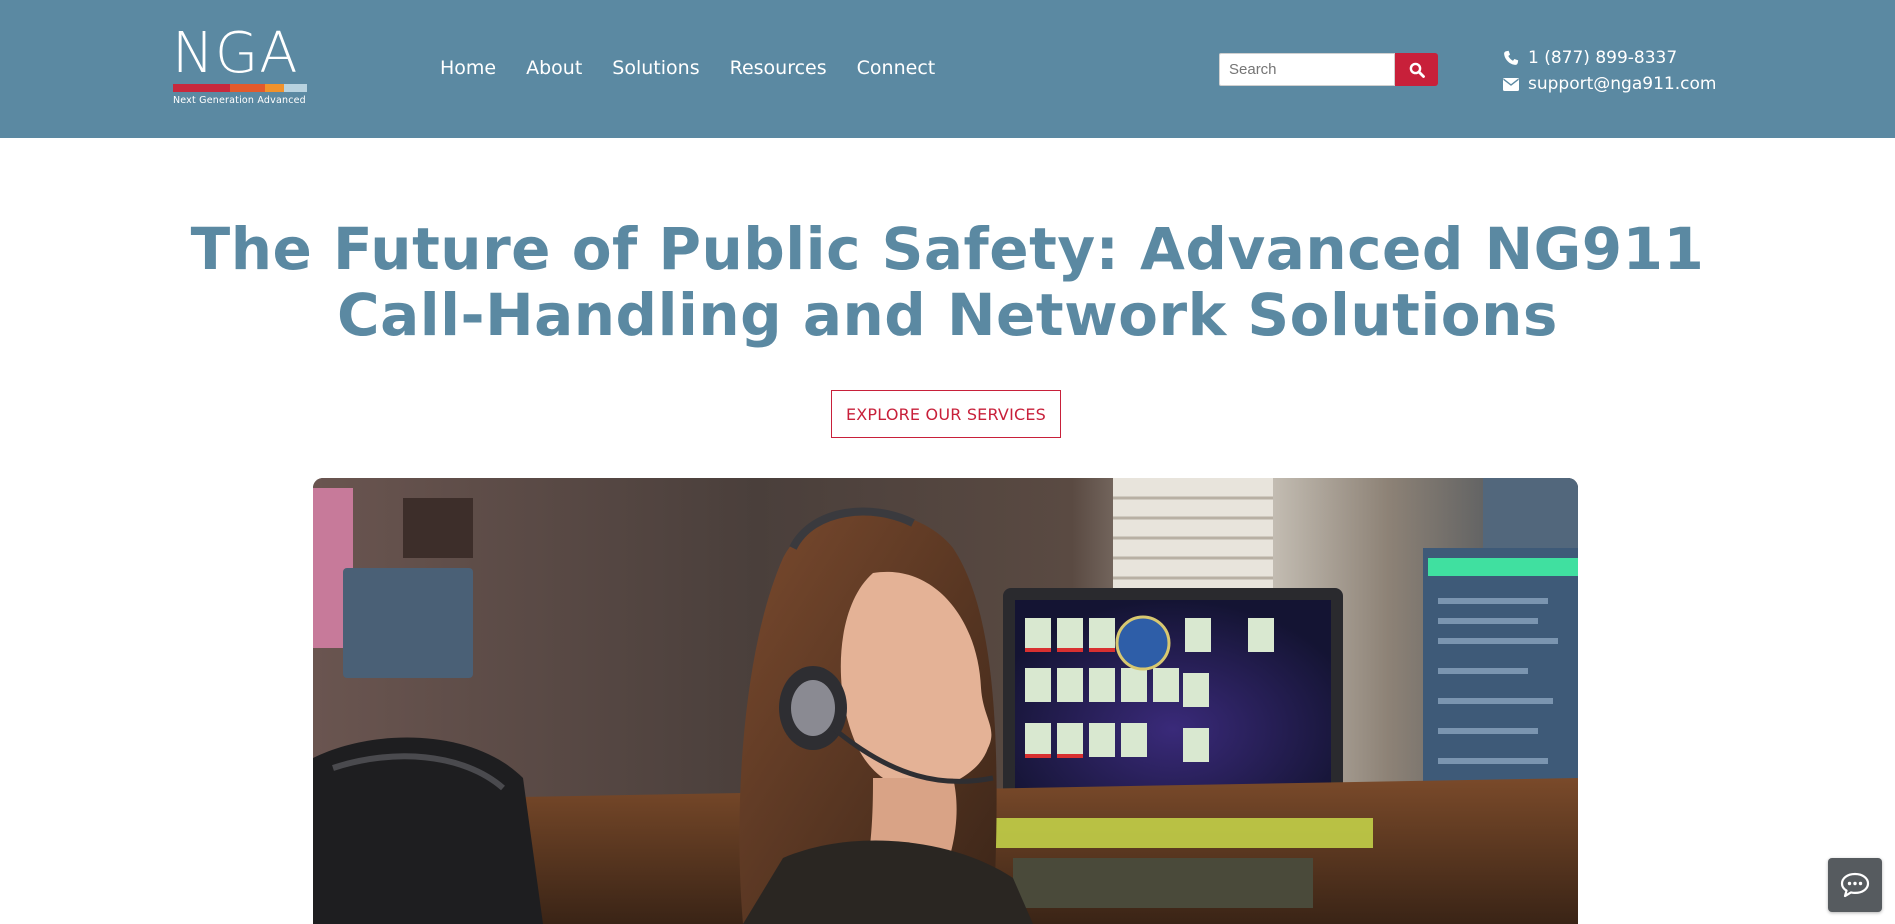 The image size is (1895, 924). Describe the element at coordinates (1511, 58) in the screenshot. I see `phone-icon` at that location.